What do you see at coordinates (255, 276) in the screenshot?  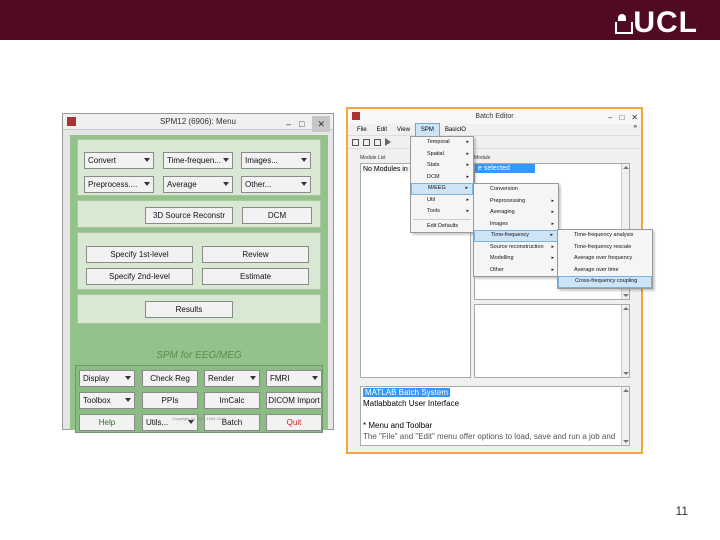 I see `estimate-button: Estimate` at bounding box center [255, 276].